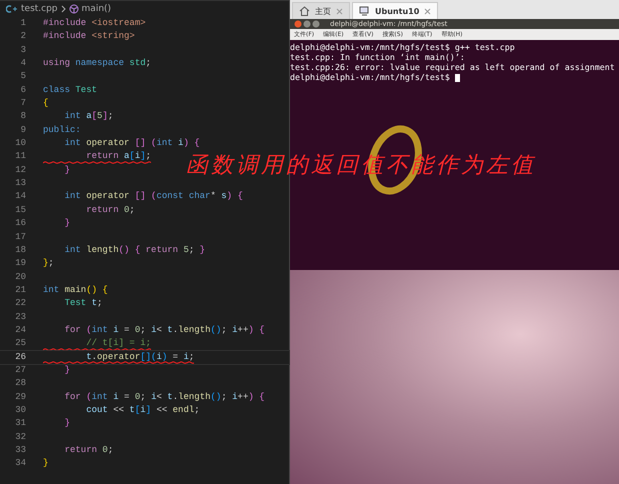 Image resolution: width=619 pixels, height=484 pixels. I want to click on line-number: 5, so click(23, 77).